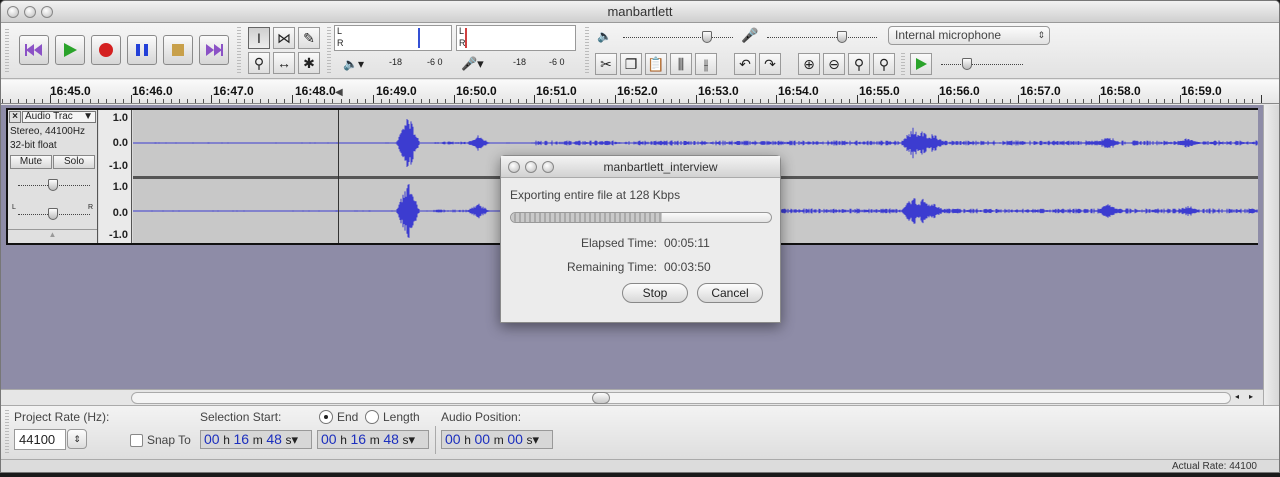  I want to click on end-radio, so click(326, 417).